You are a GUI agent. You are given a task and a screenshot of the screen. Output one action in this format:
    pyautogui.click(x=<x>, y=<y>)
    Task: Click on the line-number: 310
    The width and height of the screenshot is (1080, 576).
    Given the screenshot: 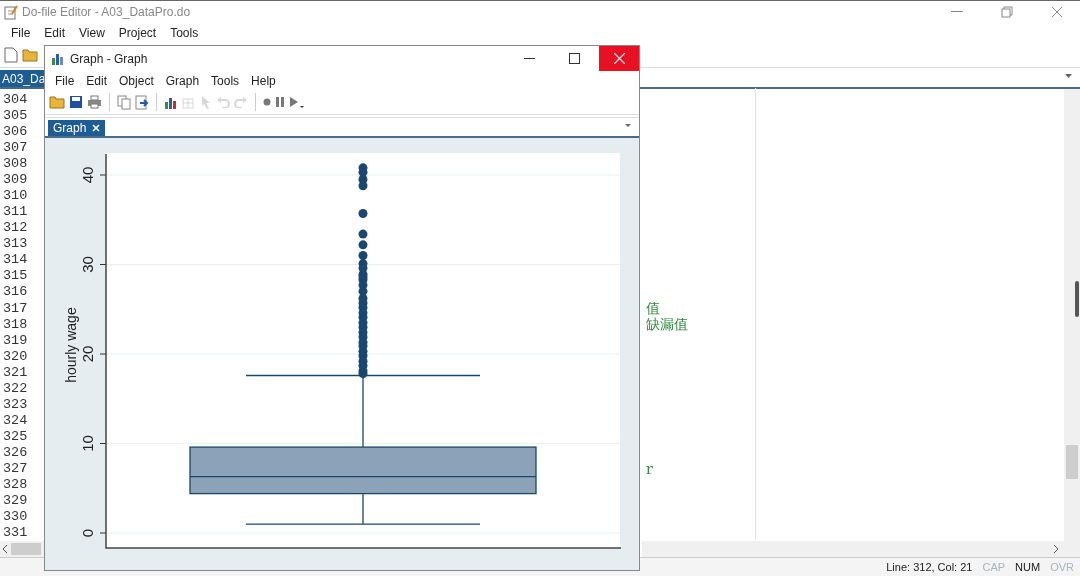 What is the action you would take?
    pyautogui.click(x=15, y=195)
    